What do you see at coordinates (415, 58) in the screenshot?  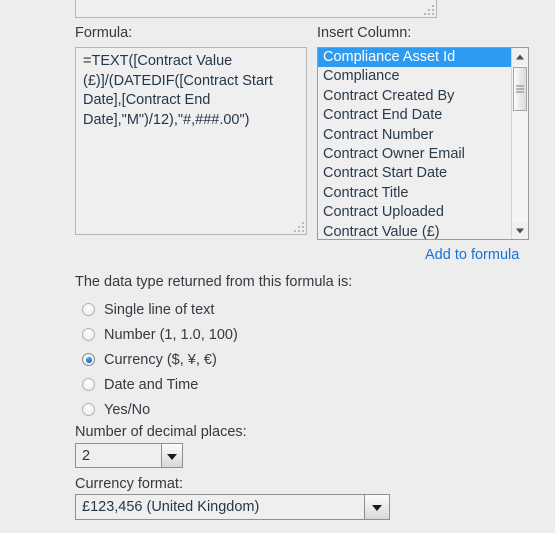 I see `list-item: Compliance Asset Id` at bounding box center [415, 58].